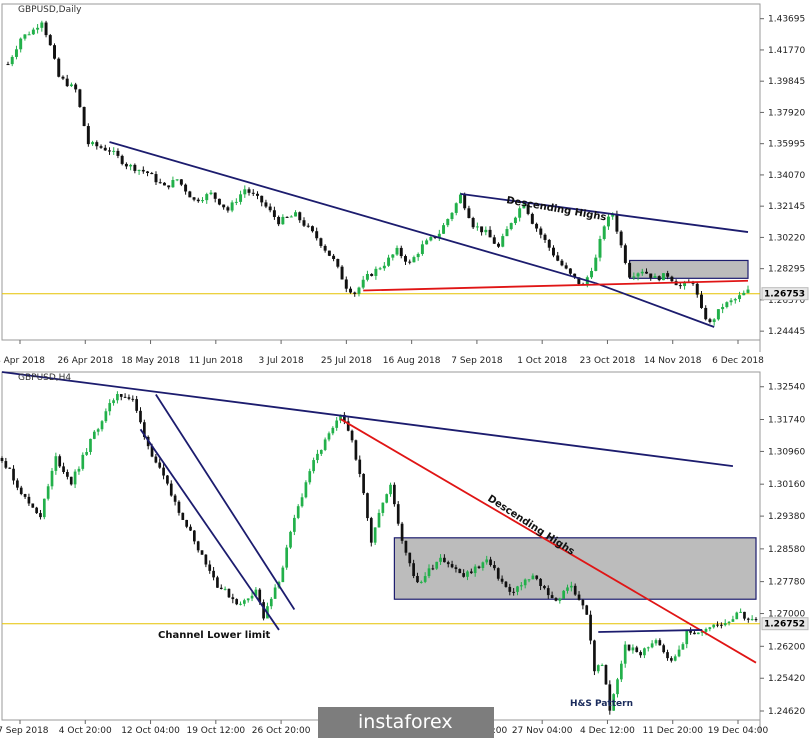  Describe the element at coordinates (786, 452) in the screenshot. I see `y-tick-label: 1.30960` at that location.